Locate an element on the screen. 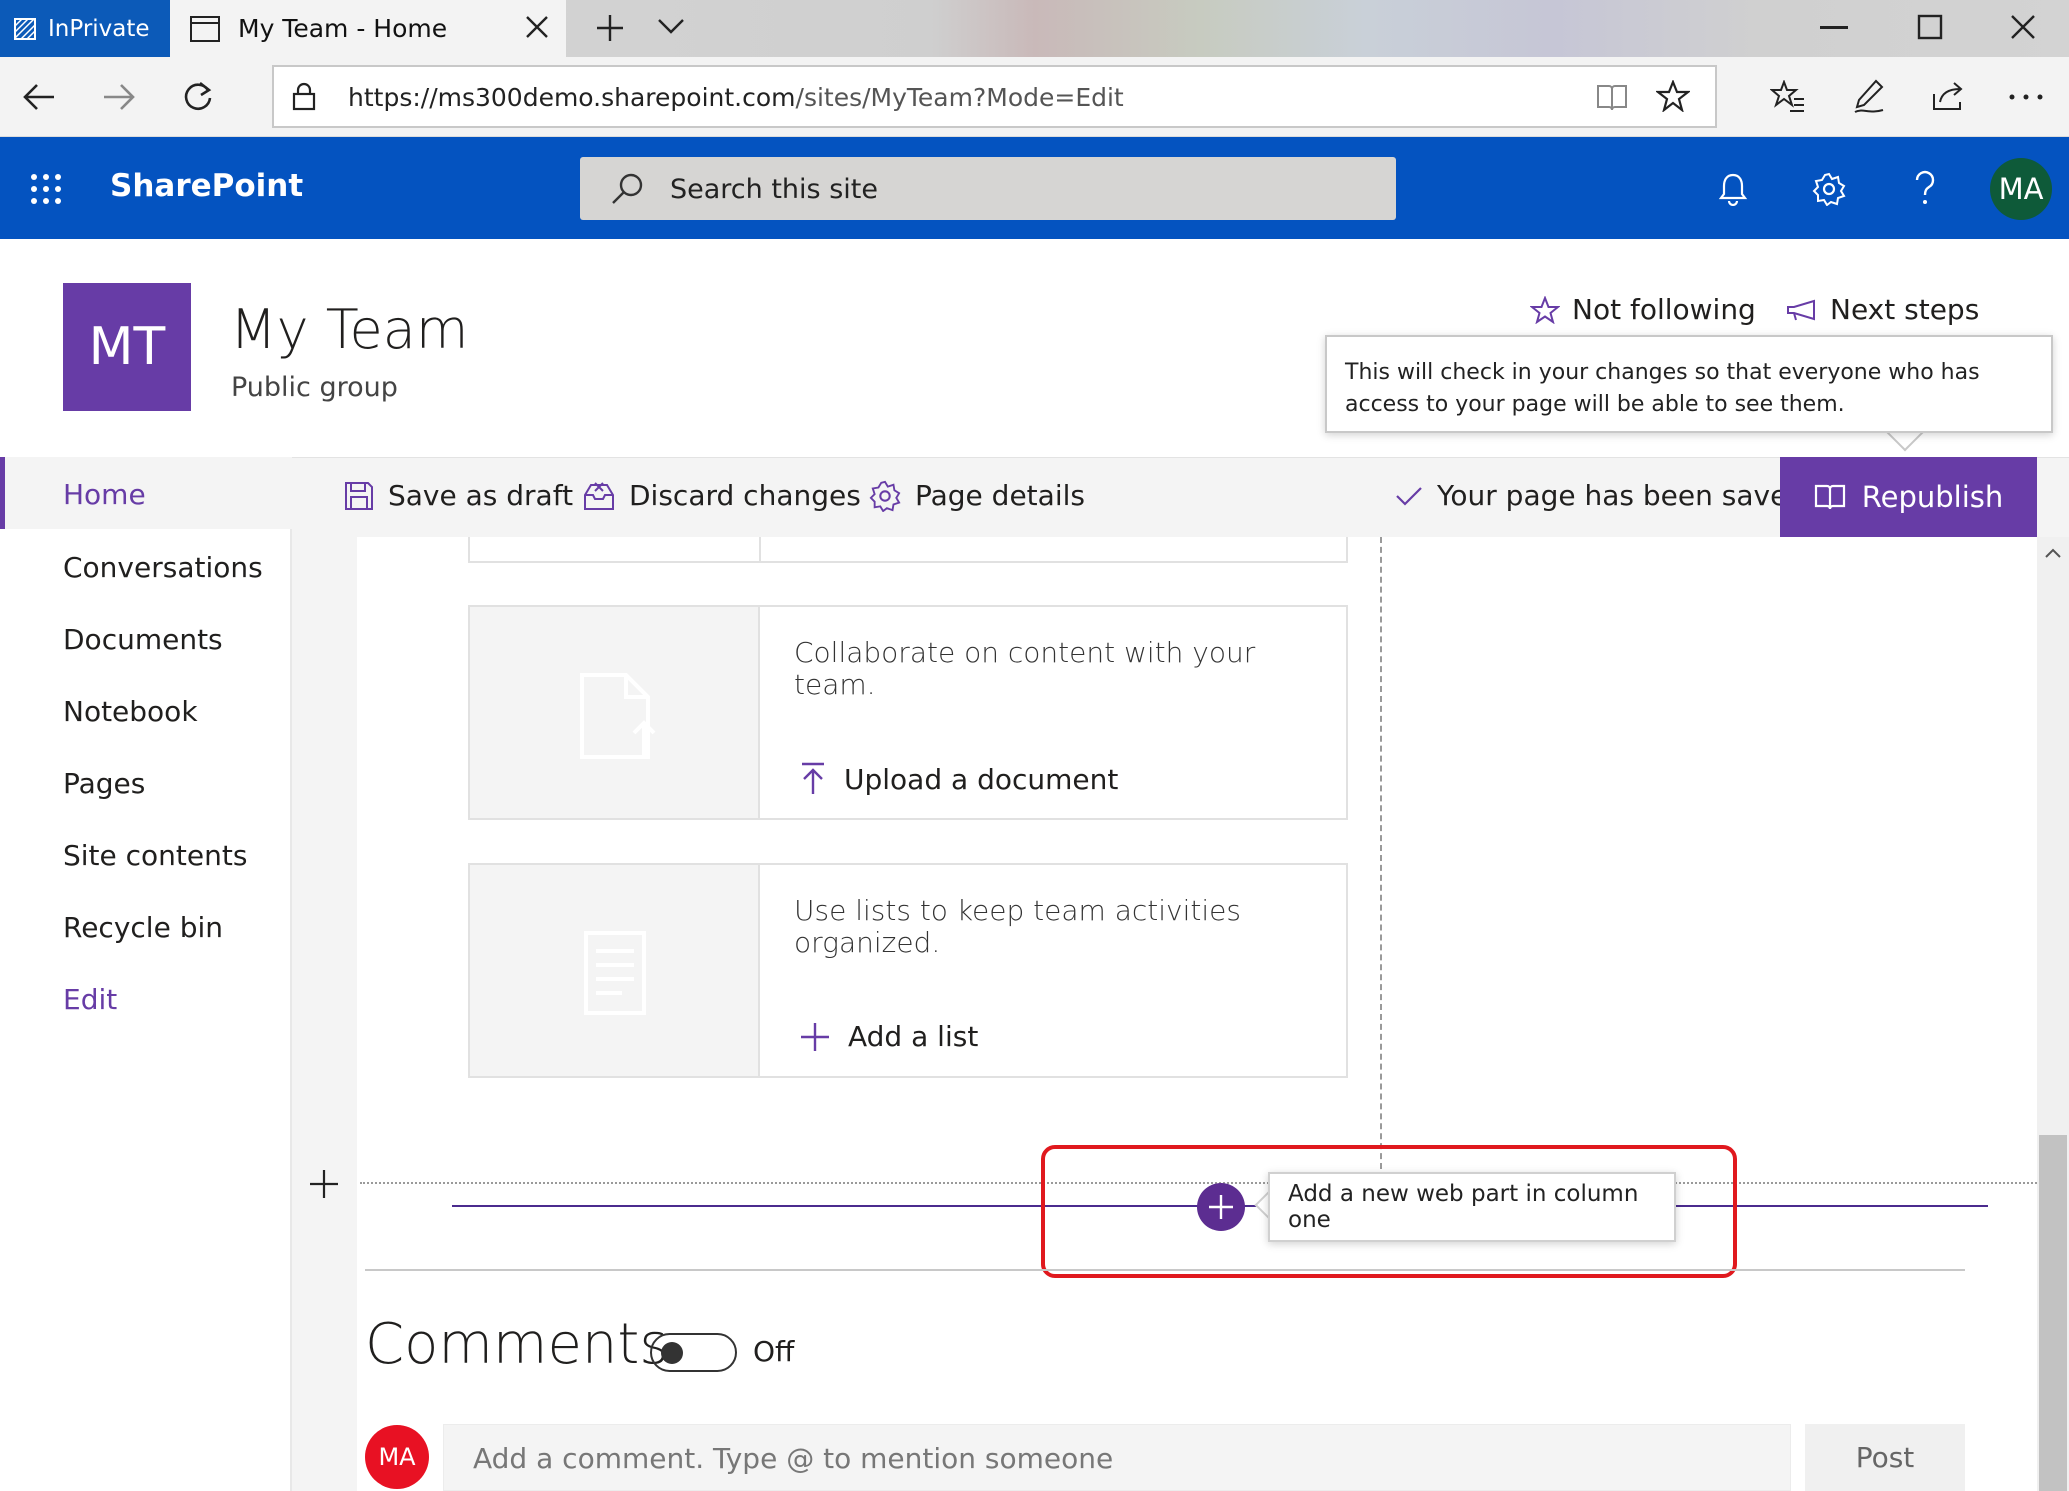  browser-tab: My Team - Home is located at coordinates (368, 28).